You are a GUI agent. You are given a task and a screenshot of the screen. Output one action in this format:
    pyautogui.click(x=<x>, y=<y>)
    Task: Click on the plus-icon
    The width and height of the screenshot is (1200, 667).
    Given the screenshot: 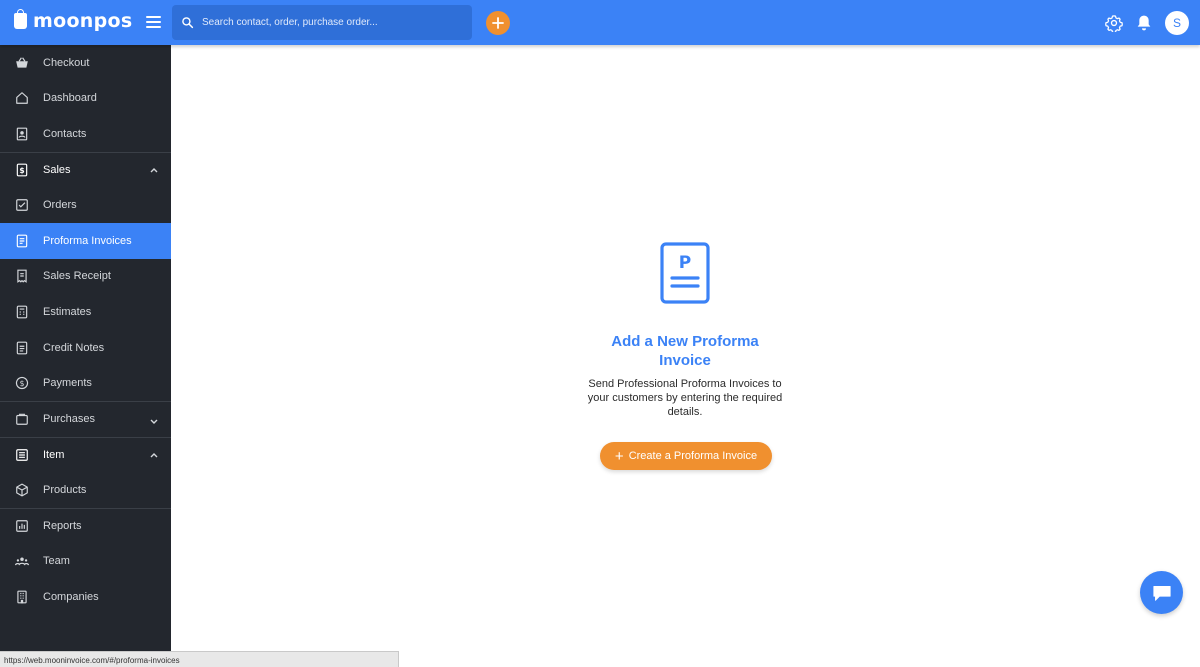 What is the action you would take?
    pyautogui.click(x=498, y=23)
    